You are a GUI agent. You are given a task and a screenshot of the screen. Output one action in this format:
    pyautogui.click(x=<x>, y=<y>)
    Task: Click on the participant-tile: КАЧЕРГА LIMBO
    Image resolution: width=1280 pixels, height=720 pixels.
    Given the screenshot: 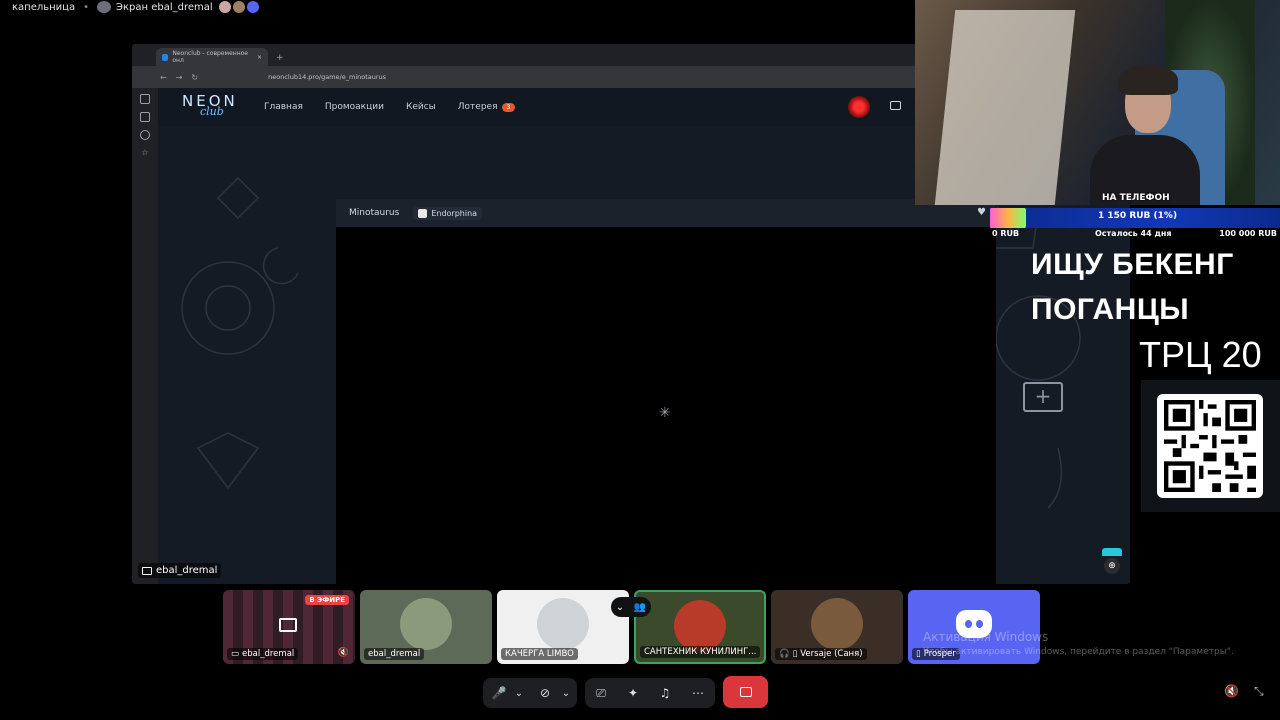 What is the action you would take?
    pyautogui.click(x=563, y=627)
    